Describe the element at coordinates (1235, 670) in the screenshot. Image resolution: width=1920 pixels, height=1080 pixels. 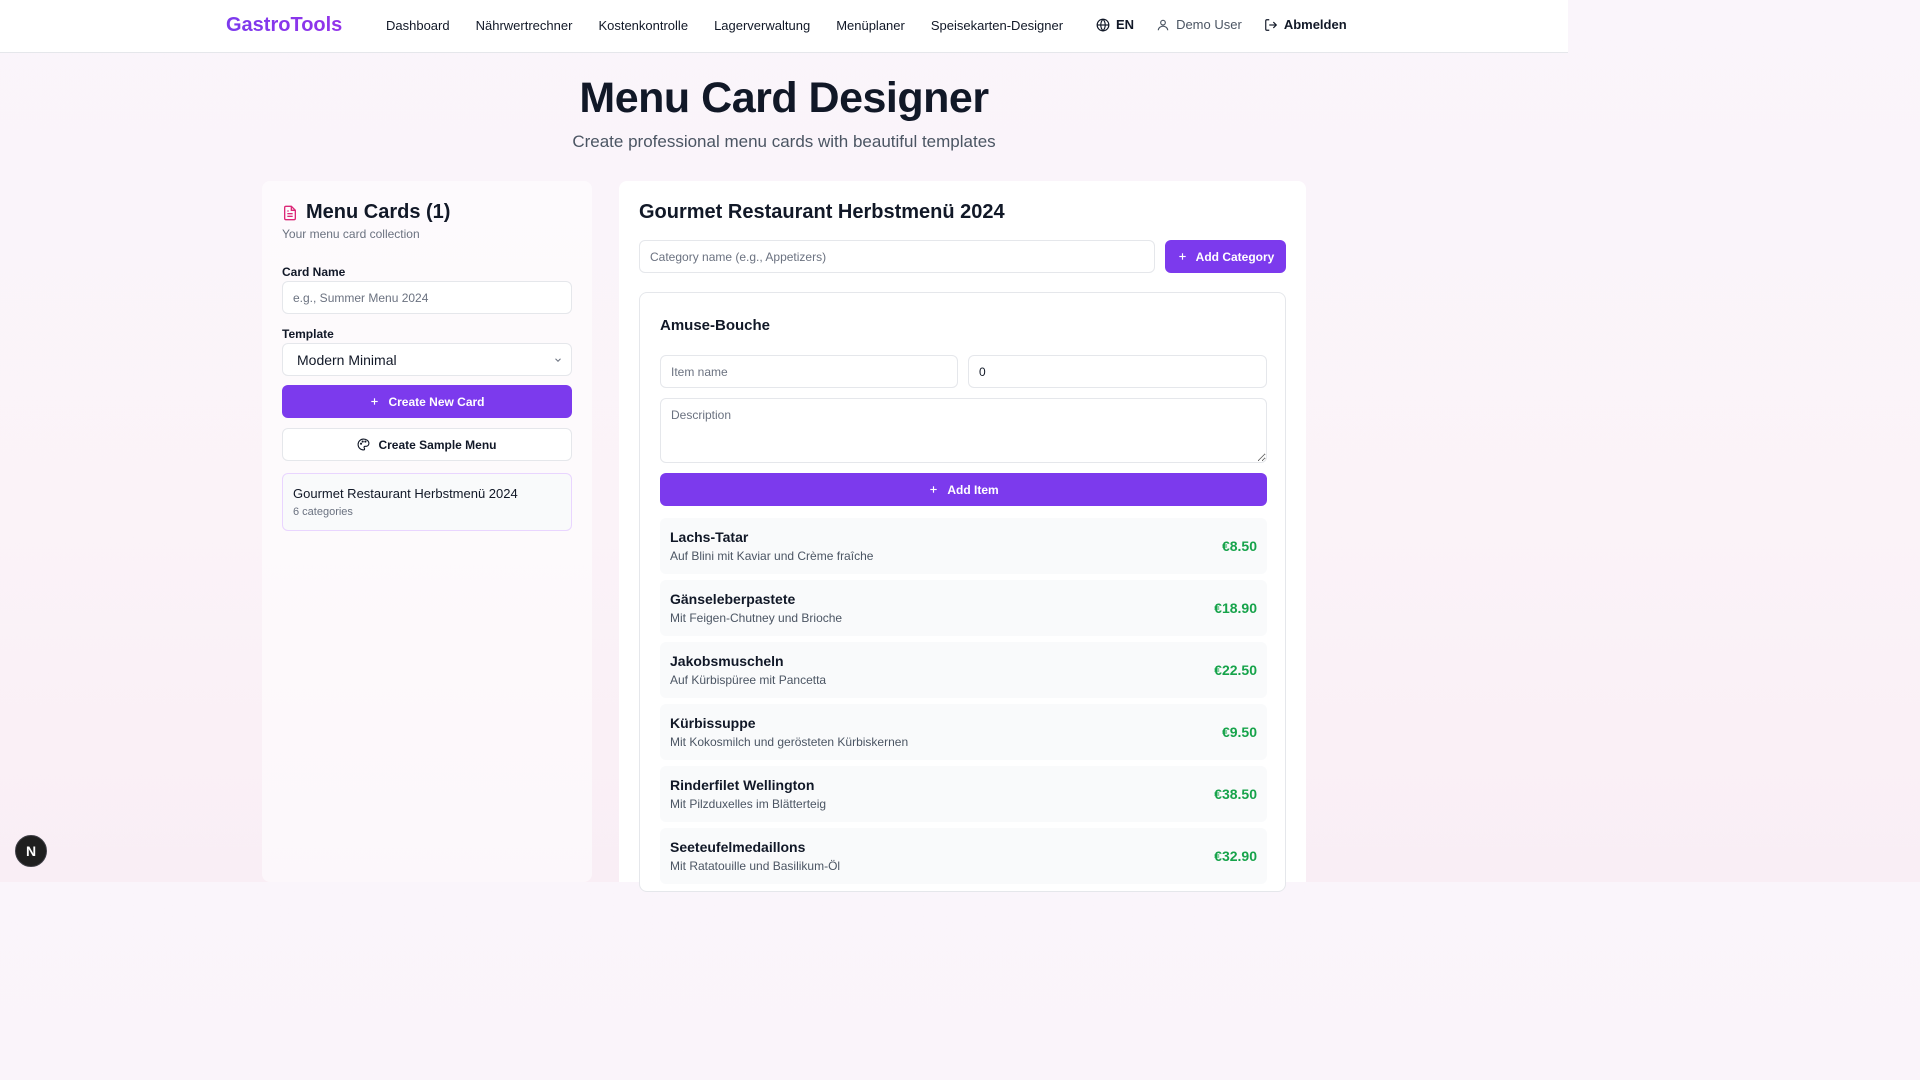
I see `menu-item-price: €22.50` at that location.